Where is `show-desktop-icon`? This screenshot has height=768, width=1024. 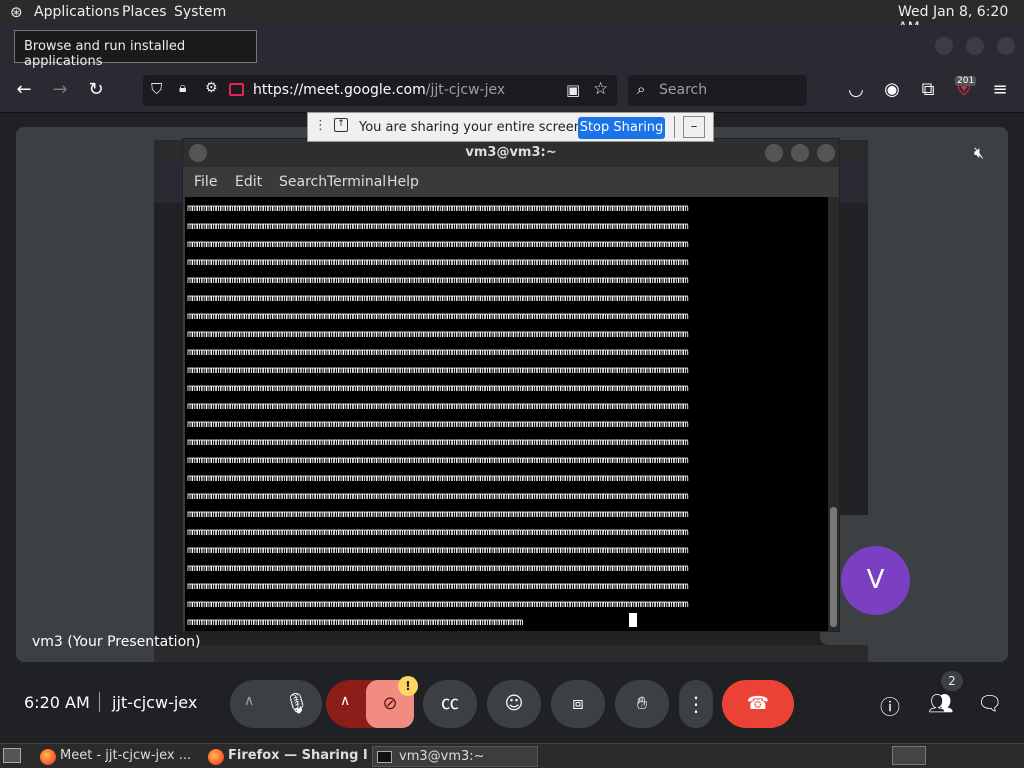 show-desktop-icon is located at coordinates (12, 755).